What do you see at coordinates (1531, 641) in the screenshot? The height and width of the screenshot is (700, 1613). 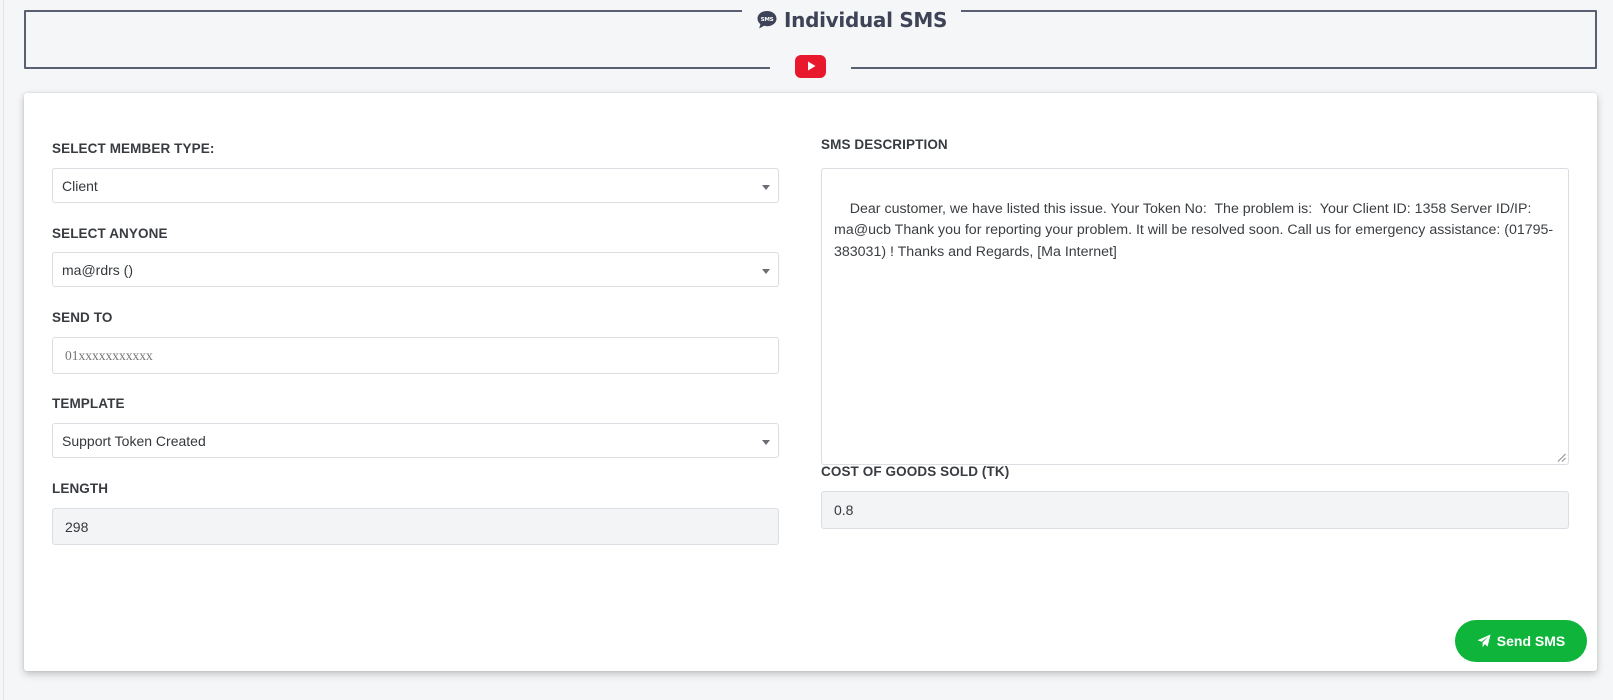 I see `send-sms-label: Send SMS` at bounding box center [1531, 641].